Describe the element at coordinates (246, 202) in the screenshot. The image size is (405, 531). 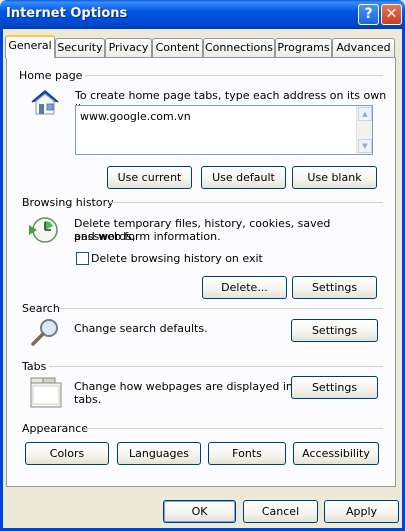
I see `browsing-history-divider` at that location.